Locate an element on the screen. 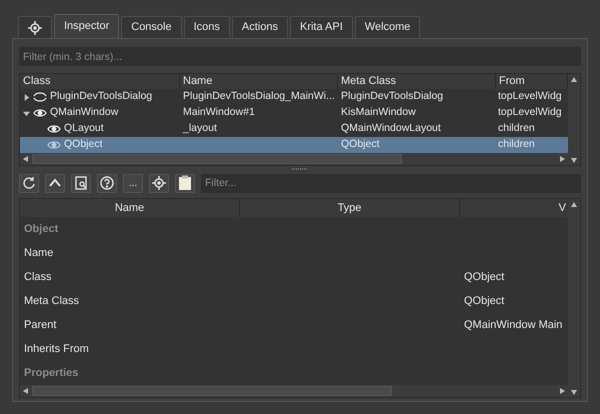 The image size is (600, 414). locate-tab is located at coordinates (35, 27).